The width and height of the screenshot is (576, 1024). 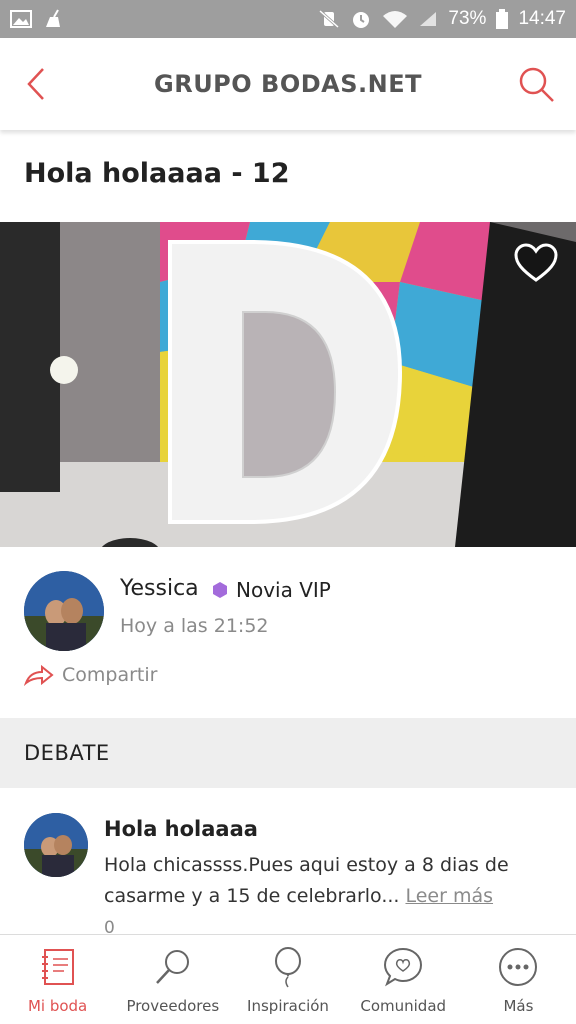 I want to click on nav-label-mas: Más, so click(x=518, y=1006).